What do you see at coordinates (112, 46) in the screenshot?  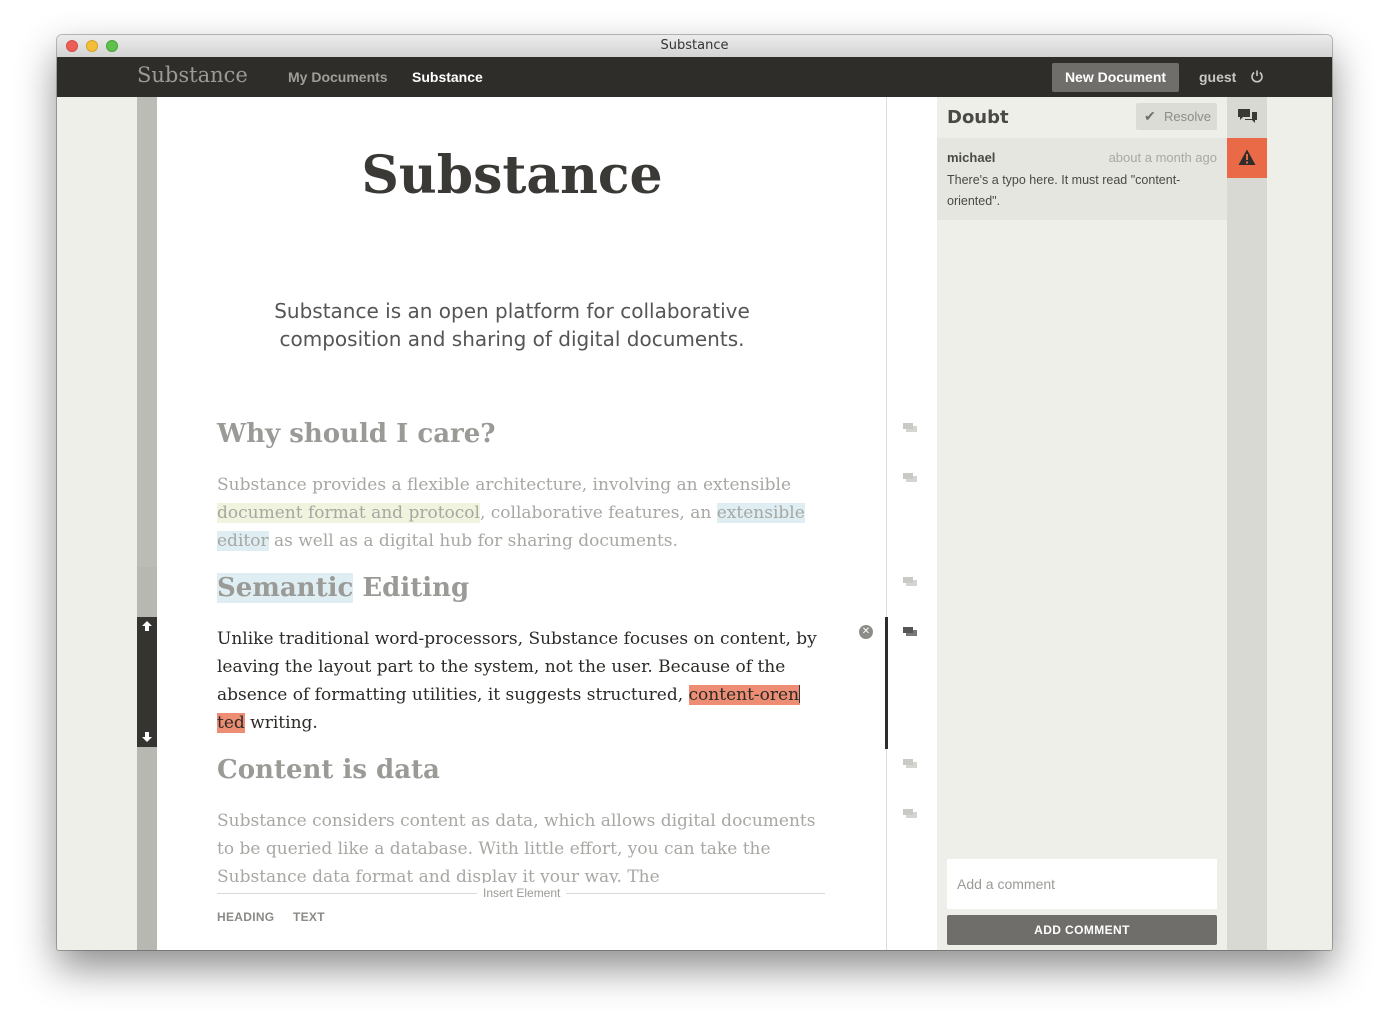 I see `zoom-window-button` at bounding box center [112, 46].